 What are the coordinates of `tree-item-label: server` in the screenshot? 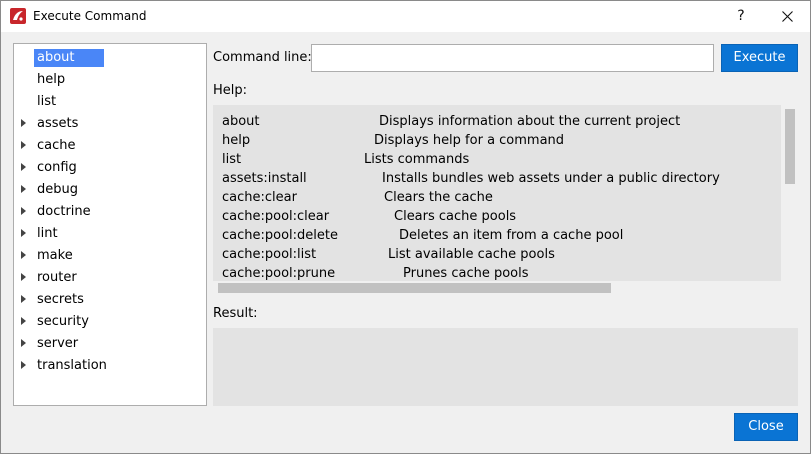 It's located at (58, 343).